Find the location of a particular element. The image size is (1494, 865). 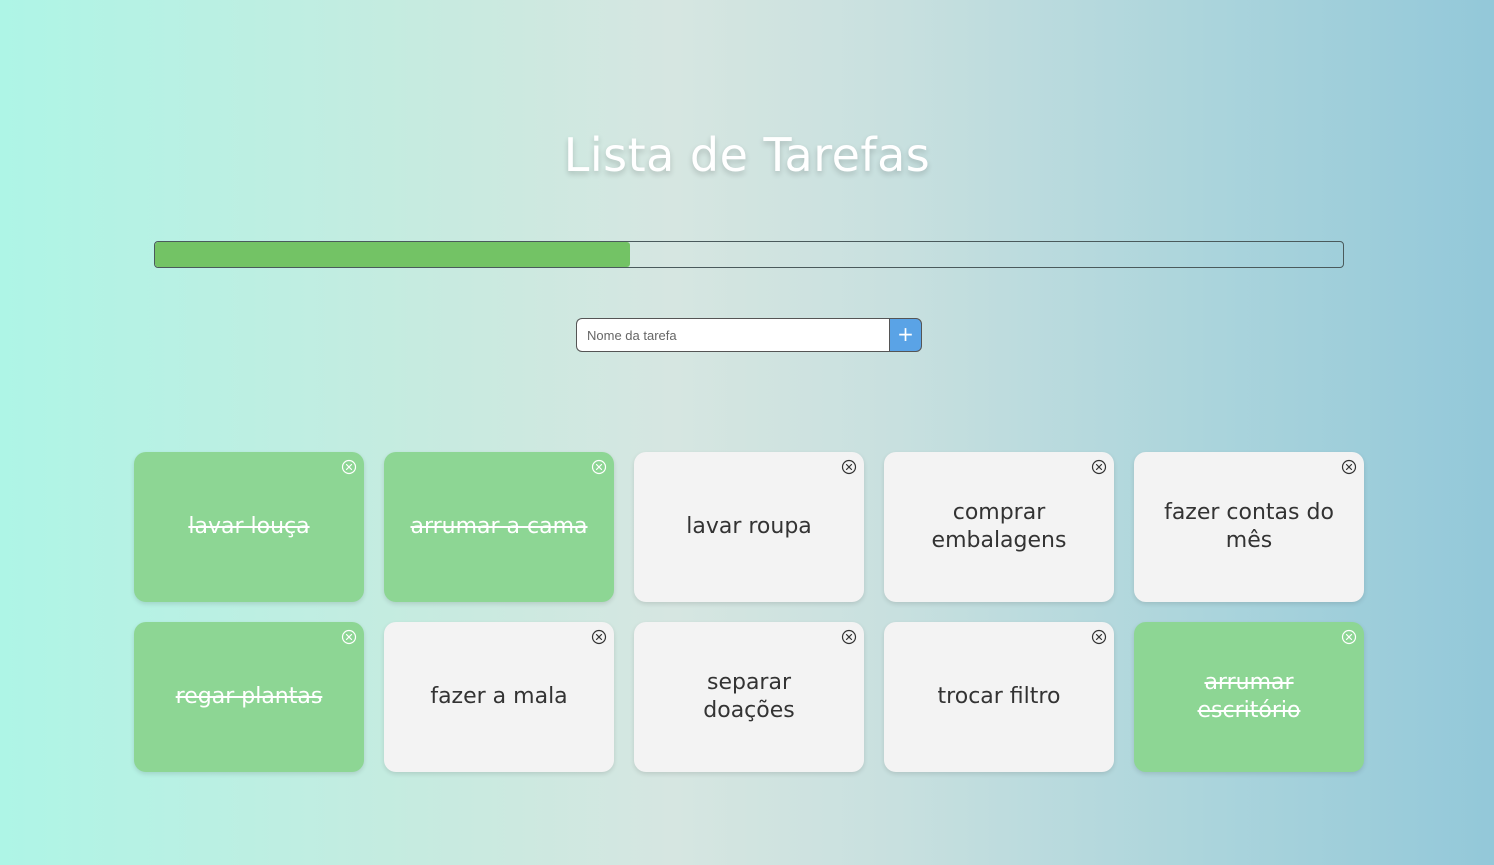

task-label: lavar roupa is located at coordinates (749, 526).